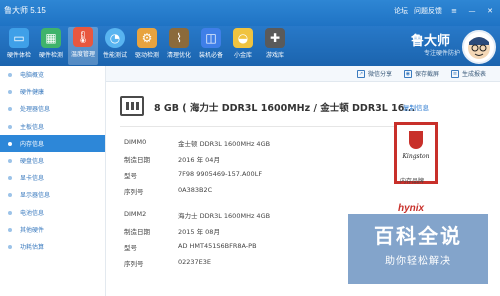 The width and height of the screenshot is (500, 296). I want to click on ram-icon, so click(132, 106).